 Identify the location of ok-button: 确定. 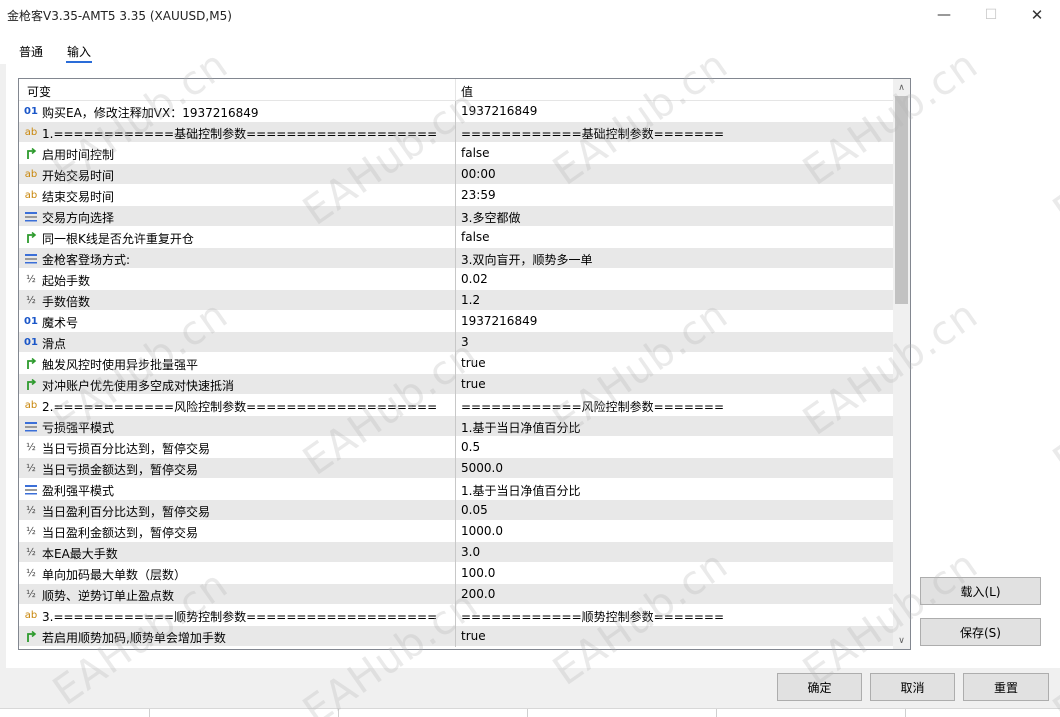
(819, 687).